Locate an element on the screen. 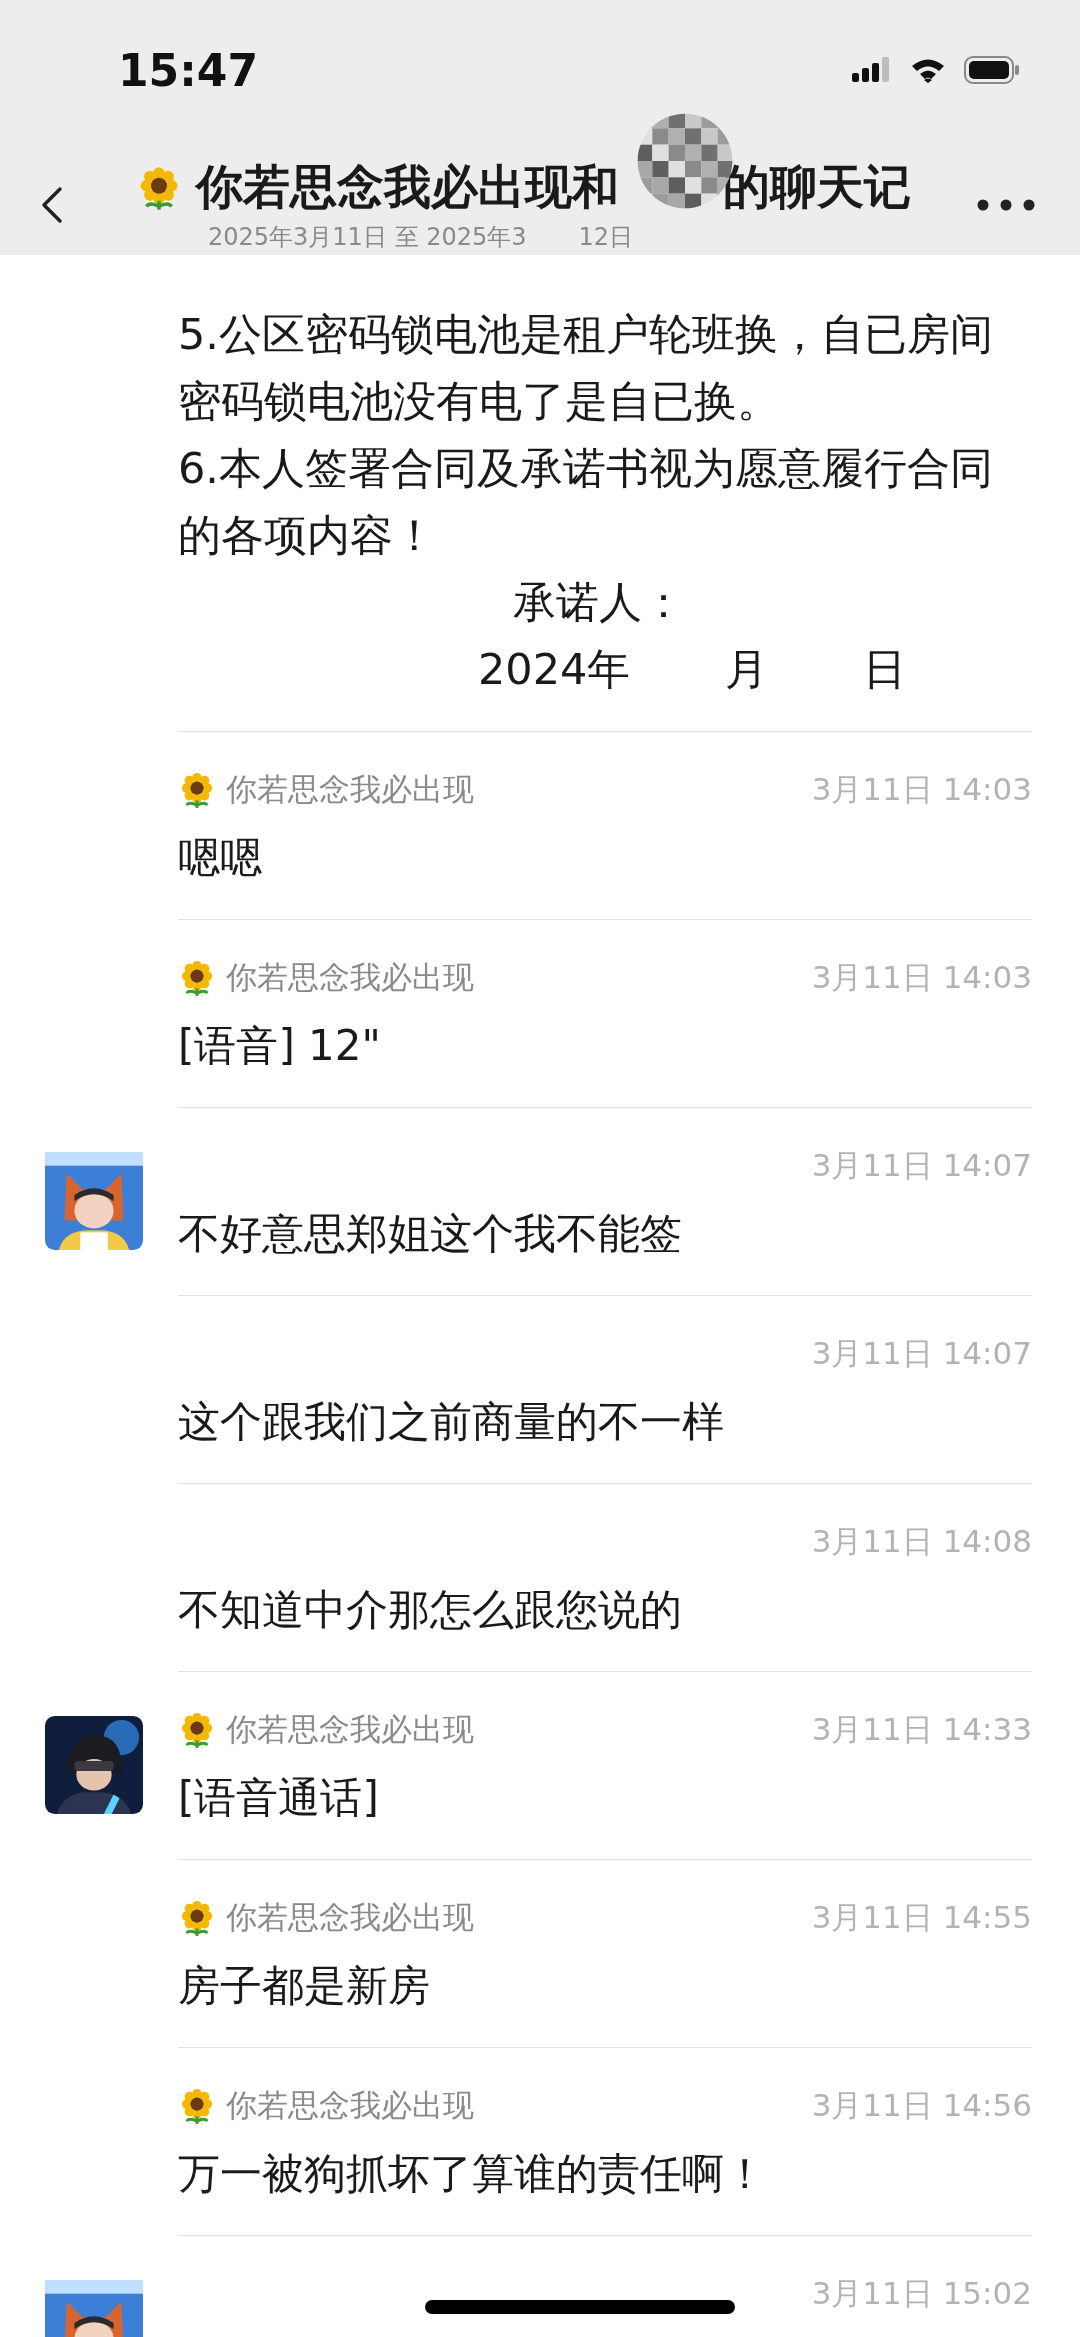 The width and height of the screenshot is (1080, 2337). document-text: 5.公区密码锁电池是租户轮班换，自已房间 is located at coordinates (586, 334).